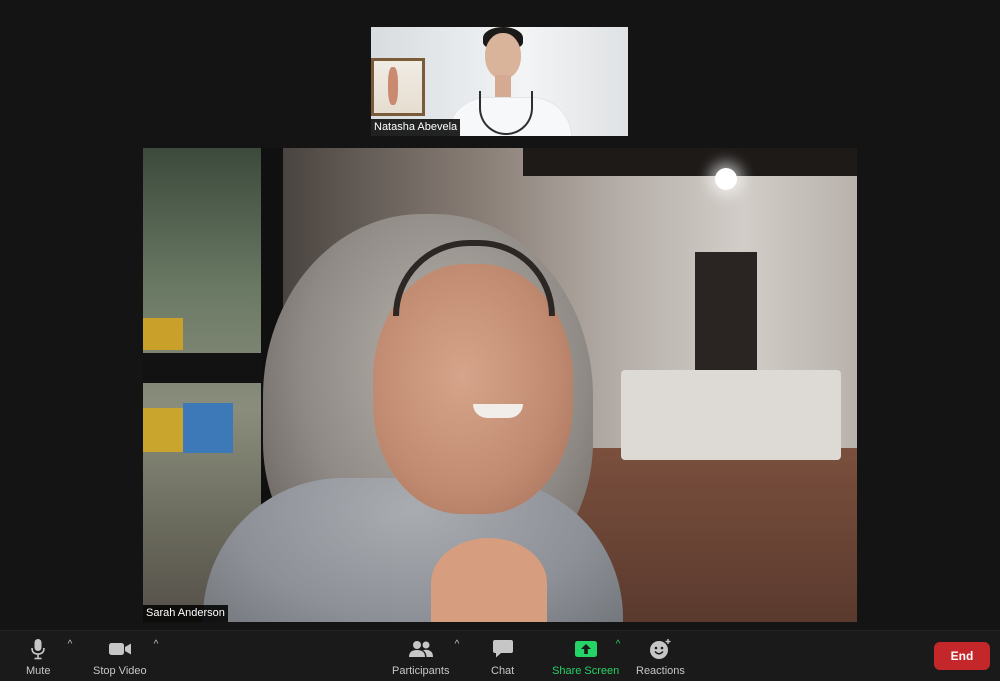 Image resolution: width=1000 pixels, height=681 pixels. Describe the element at coordinates (731, 415) in the screenshot. I see `table` at that location.